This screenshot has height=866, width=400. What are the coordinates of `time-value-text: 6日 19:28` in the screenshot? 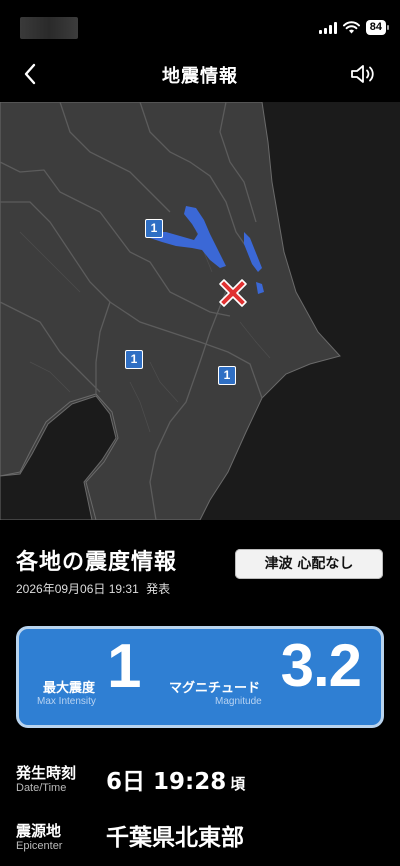 It's located at (166, 782).